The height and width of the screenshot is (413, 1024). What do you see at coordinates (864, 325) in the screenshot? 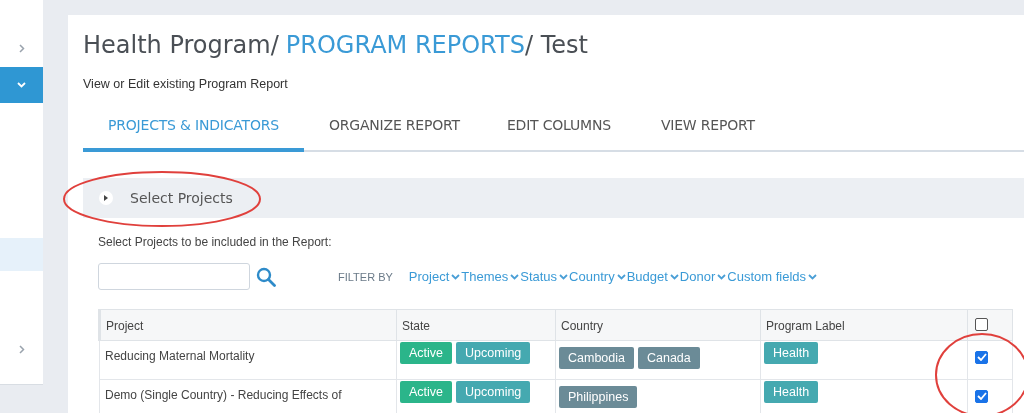
I see `column-header: Program Label` at bounding box center [864, 325].